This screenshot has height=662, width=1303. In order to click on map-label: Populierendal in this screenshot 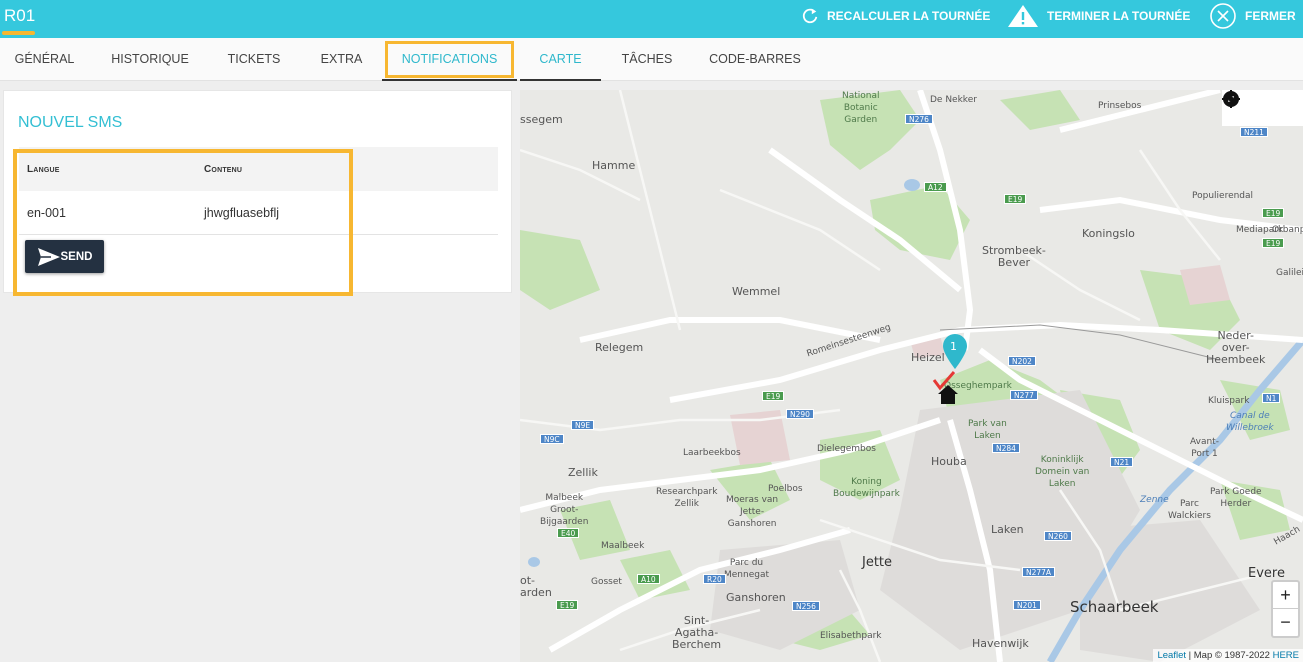, I will do `click(1223, 196)`.